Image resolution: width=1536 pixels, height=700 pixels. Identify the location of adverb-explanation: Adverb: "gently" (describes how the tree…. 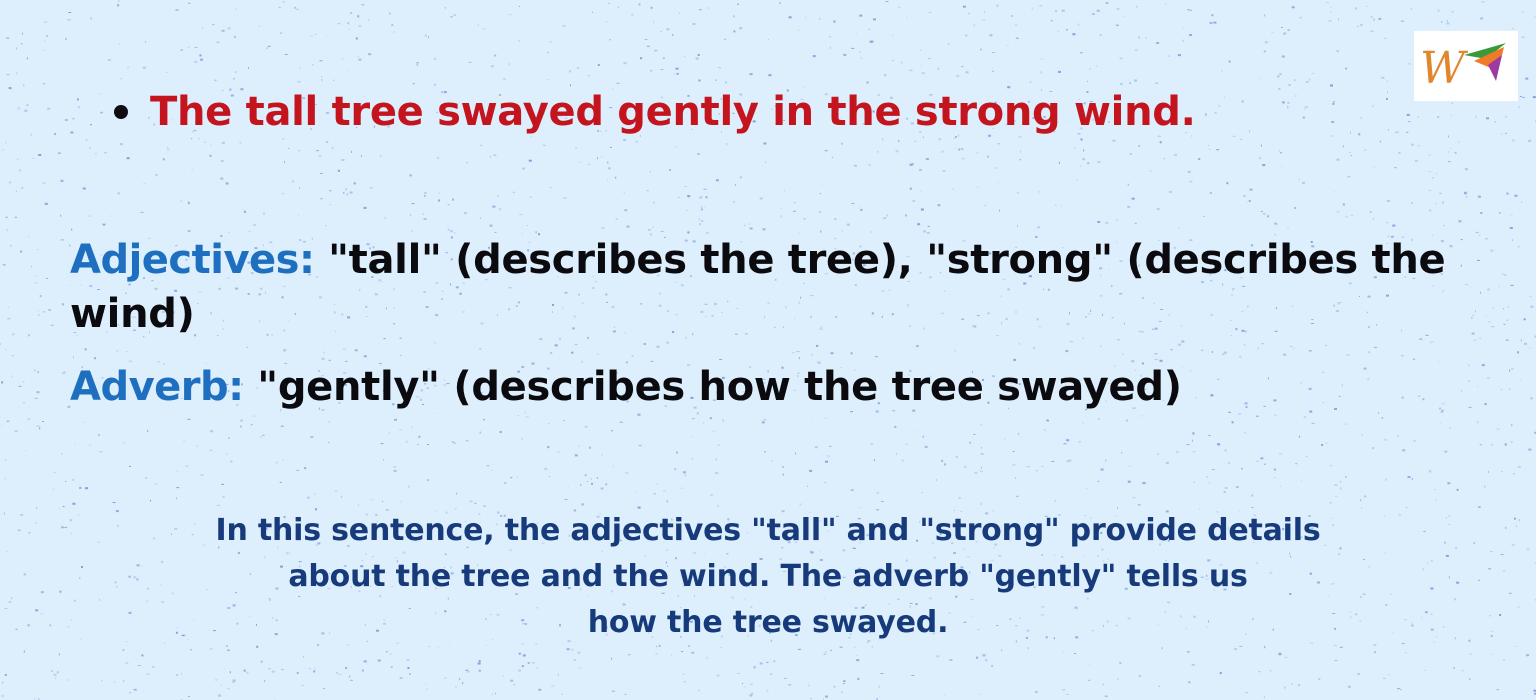
(760, 387).